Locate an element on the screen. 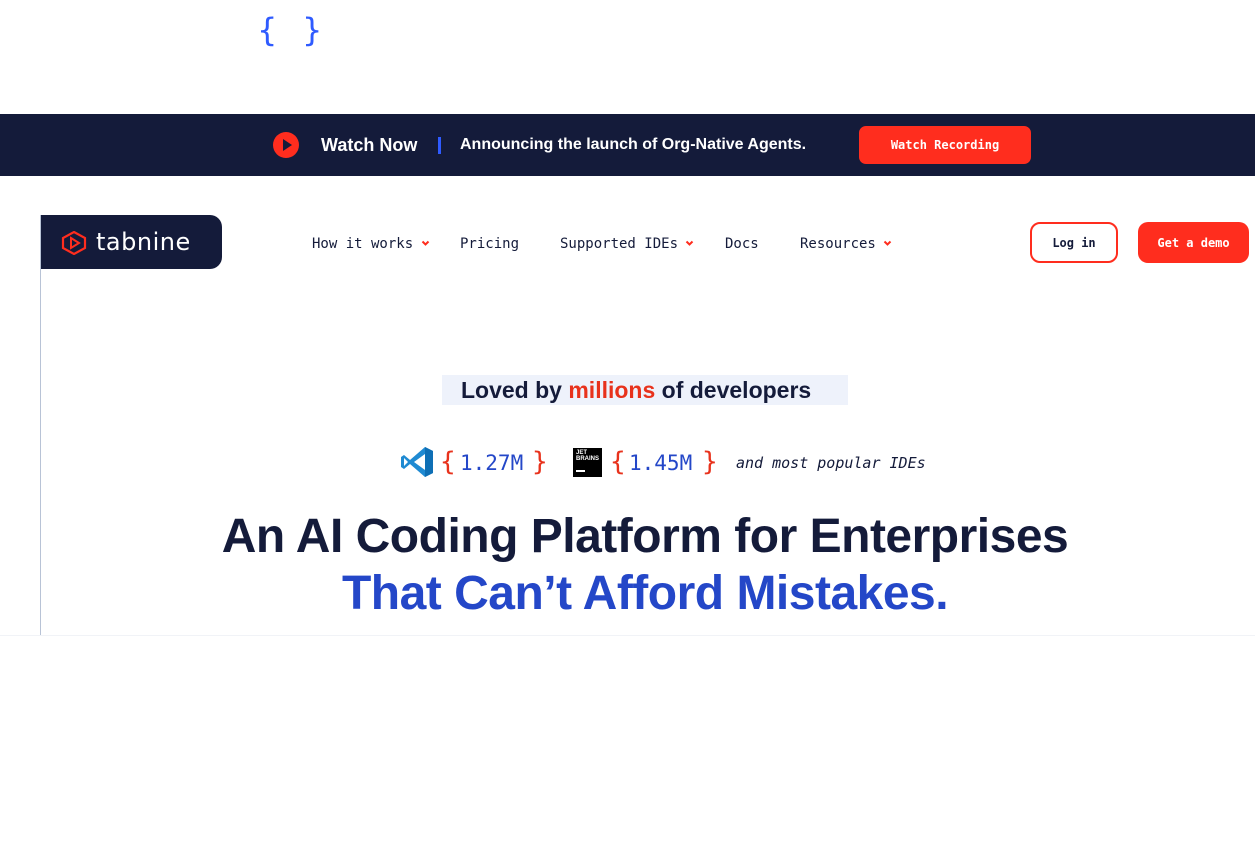  get-demo-button: Get a demo is located at coordinates (1193, 242).